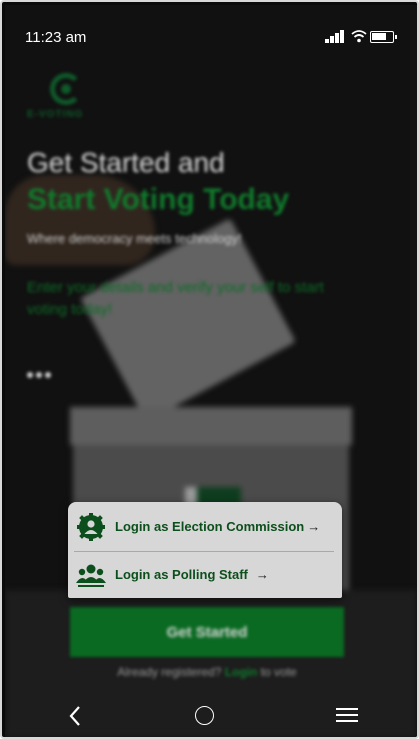  Describe the element at coordinates (75, 716) in the screenshot. I see `back-icon` at that location.